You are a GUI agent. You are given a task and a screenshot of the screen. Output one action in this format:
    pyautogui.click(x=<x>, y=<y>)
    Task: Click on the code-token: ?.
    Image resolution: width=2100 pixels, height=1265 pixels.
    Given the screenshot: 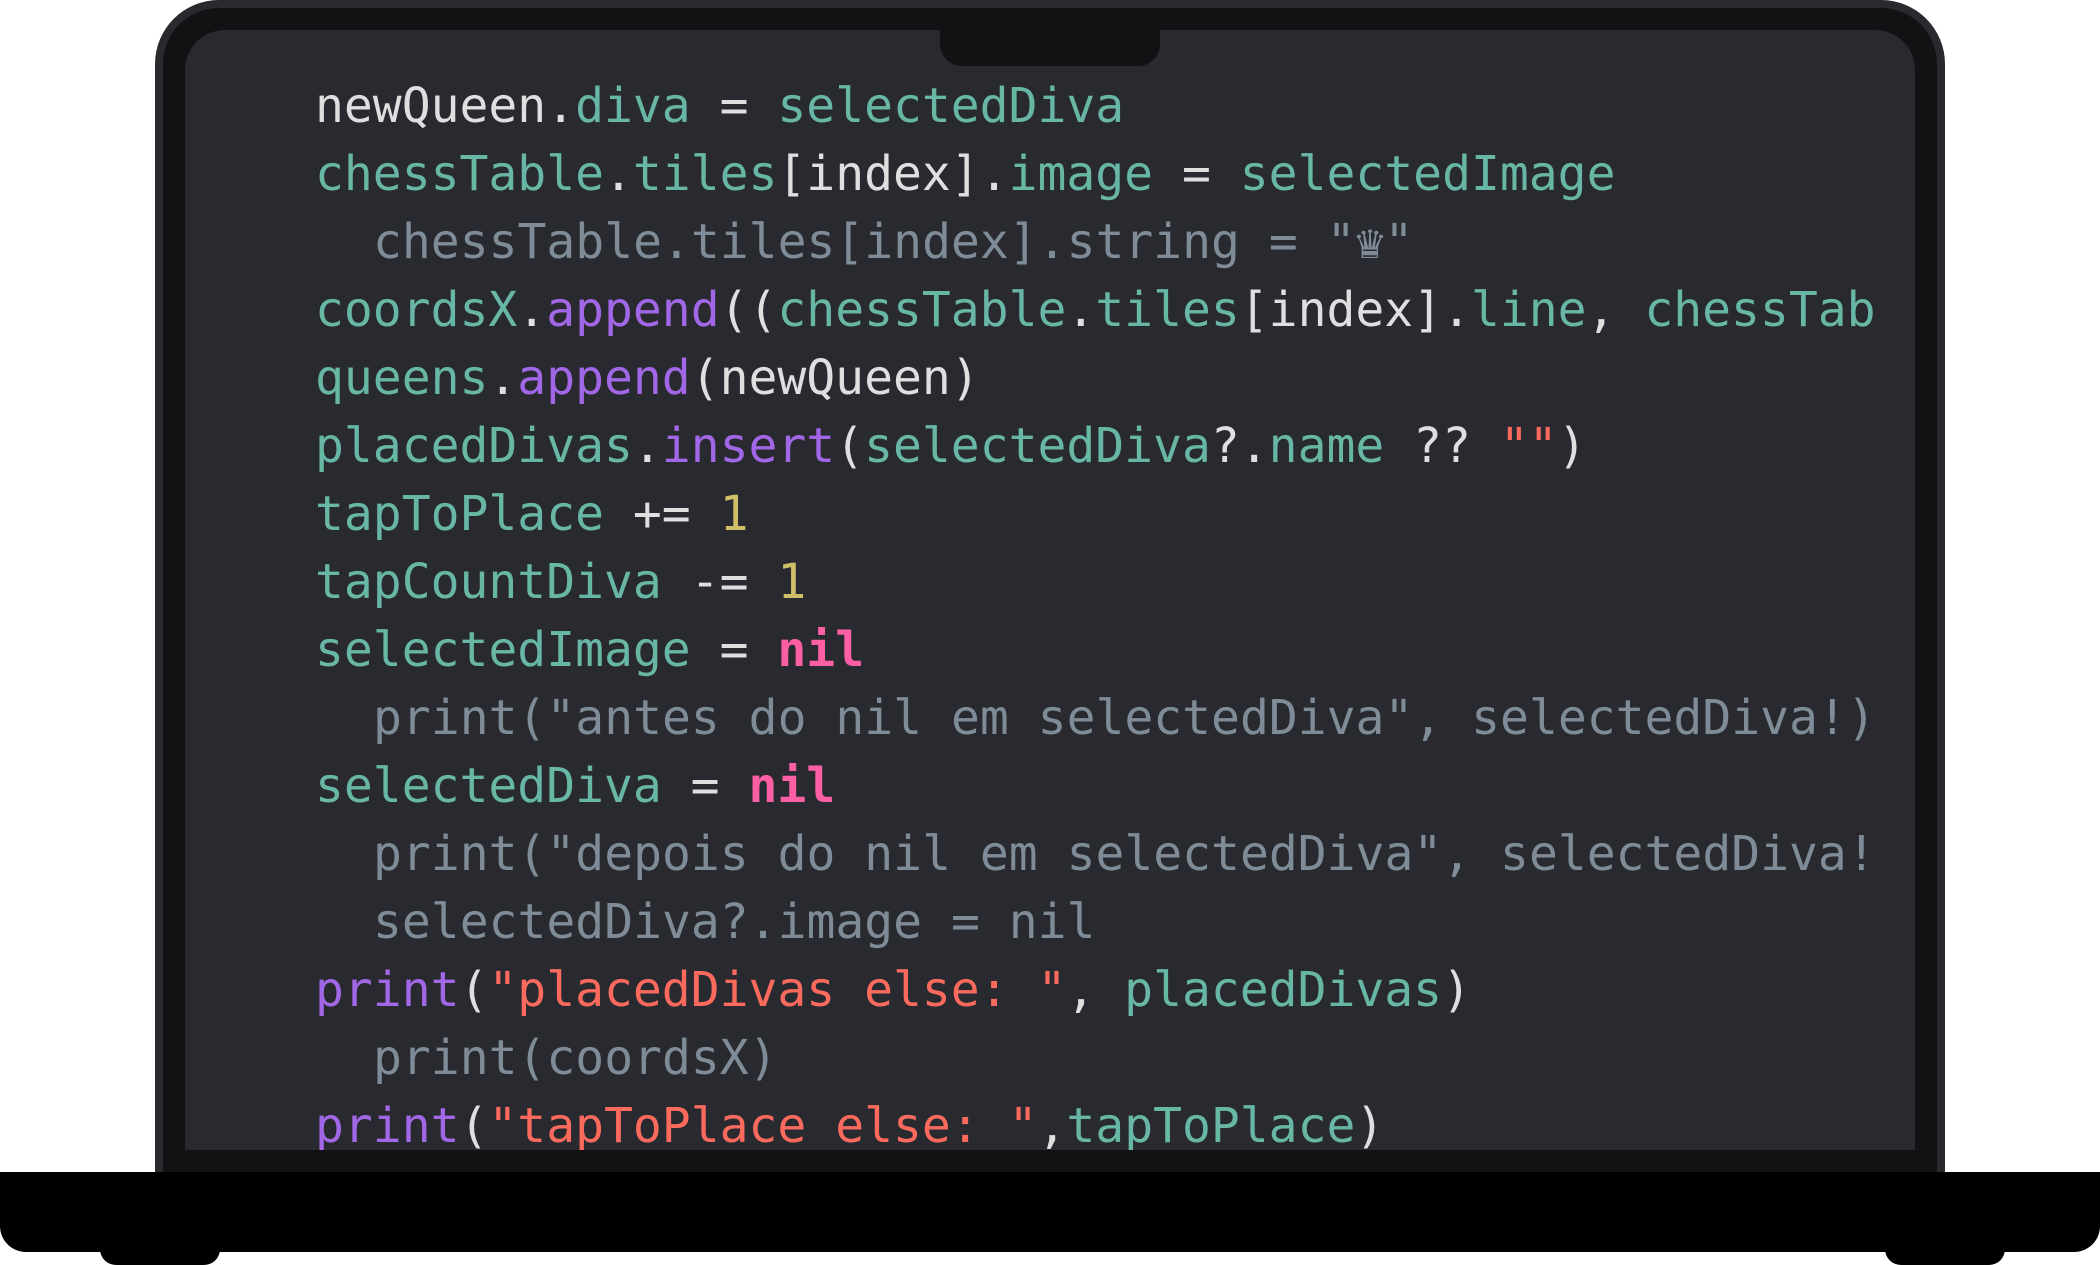 What is the action you would take?
    pyautogui.click(x=1239, y=446)
    